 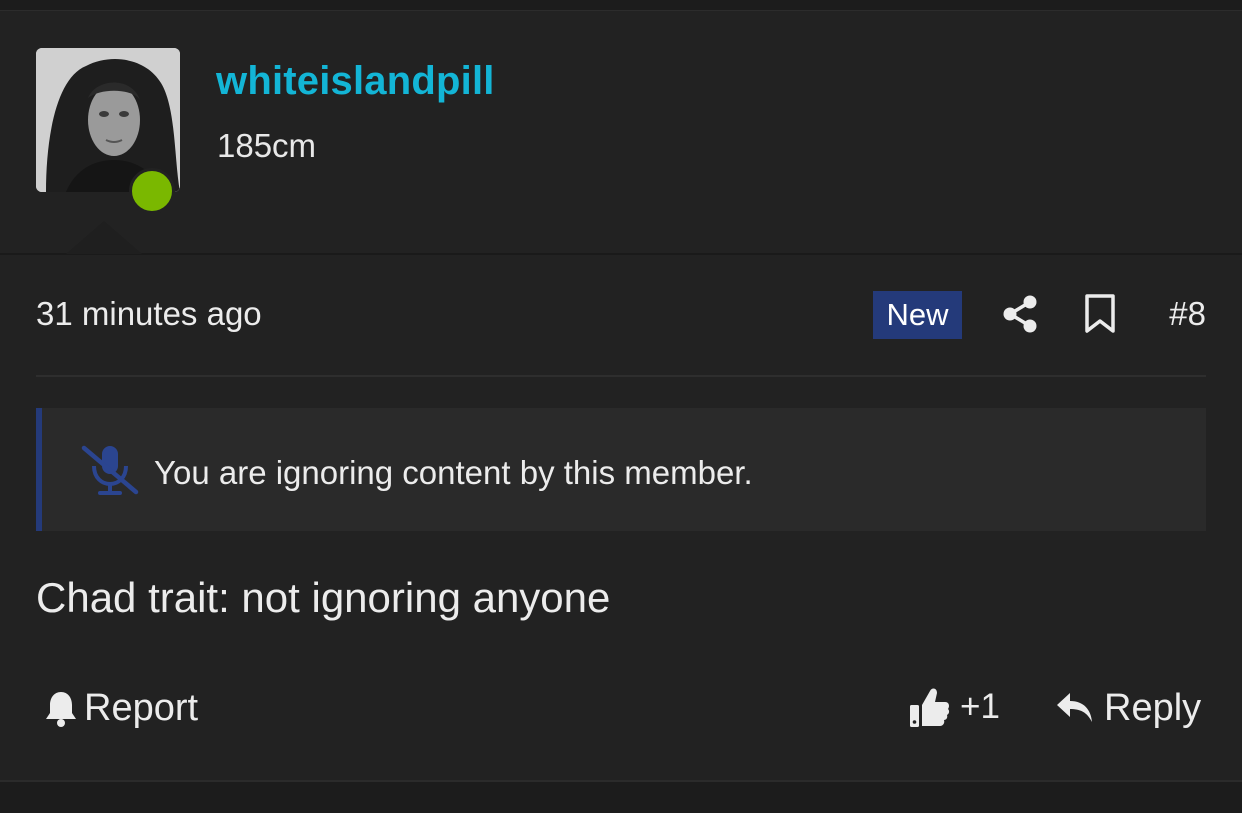 What do you see at coordinates (1100, 314) in the screenshot?
I see `bookmark-icon` at bounding box center [1100, 314].